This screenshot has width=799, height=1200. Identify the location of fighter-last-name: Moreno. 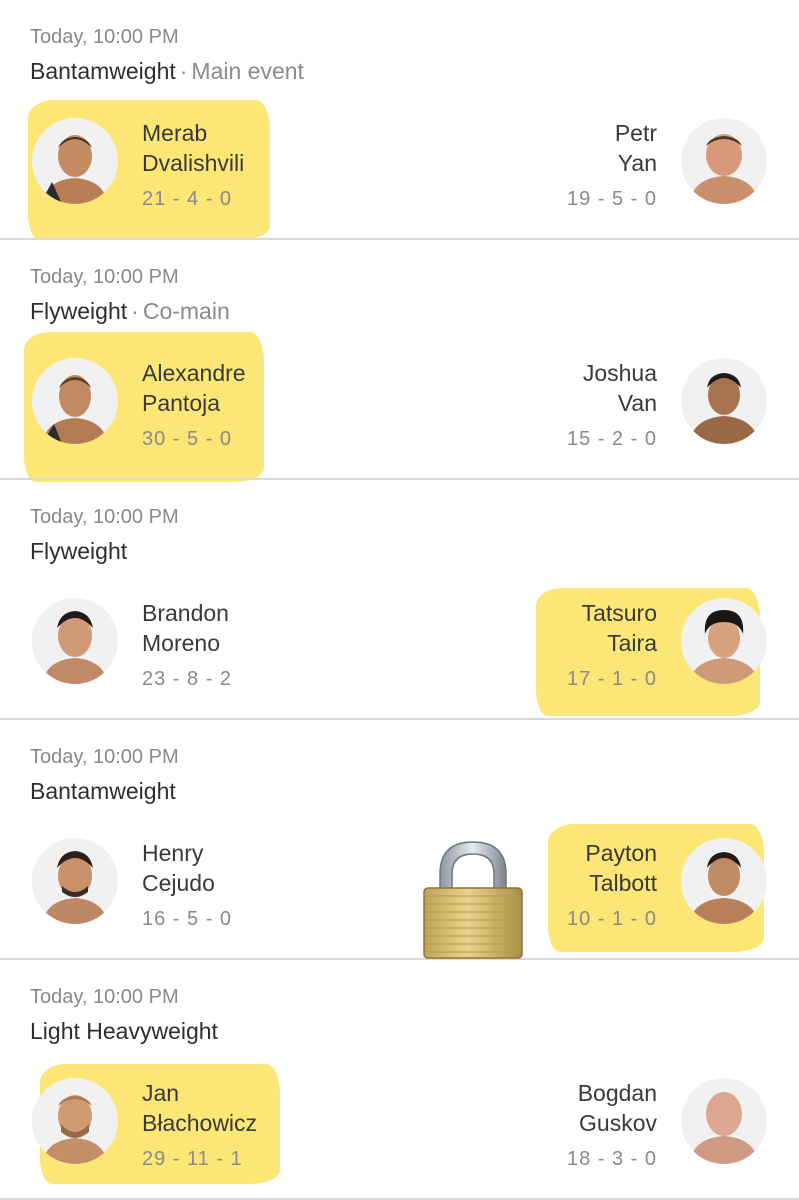
(181, 643).